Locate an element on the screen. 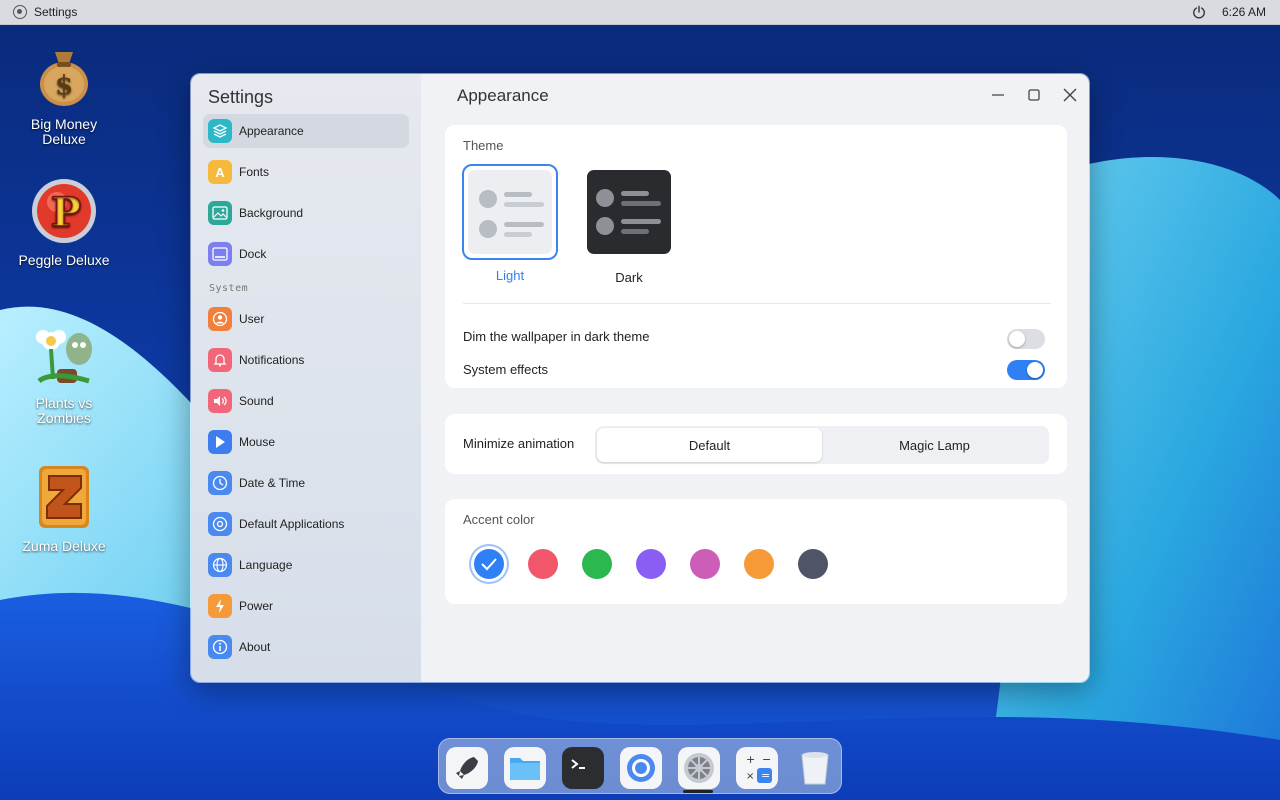  active-app-name: Settings is located at coordinates (55, 12).